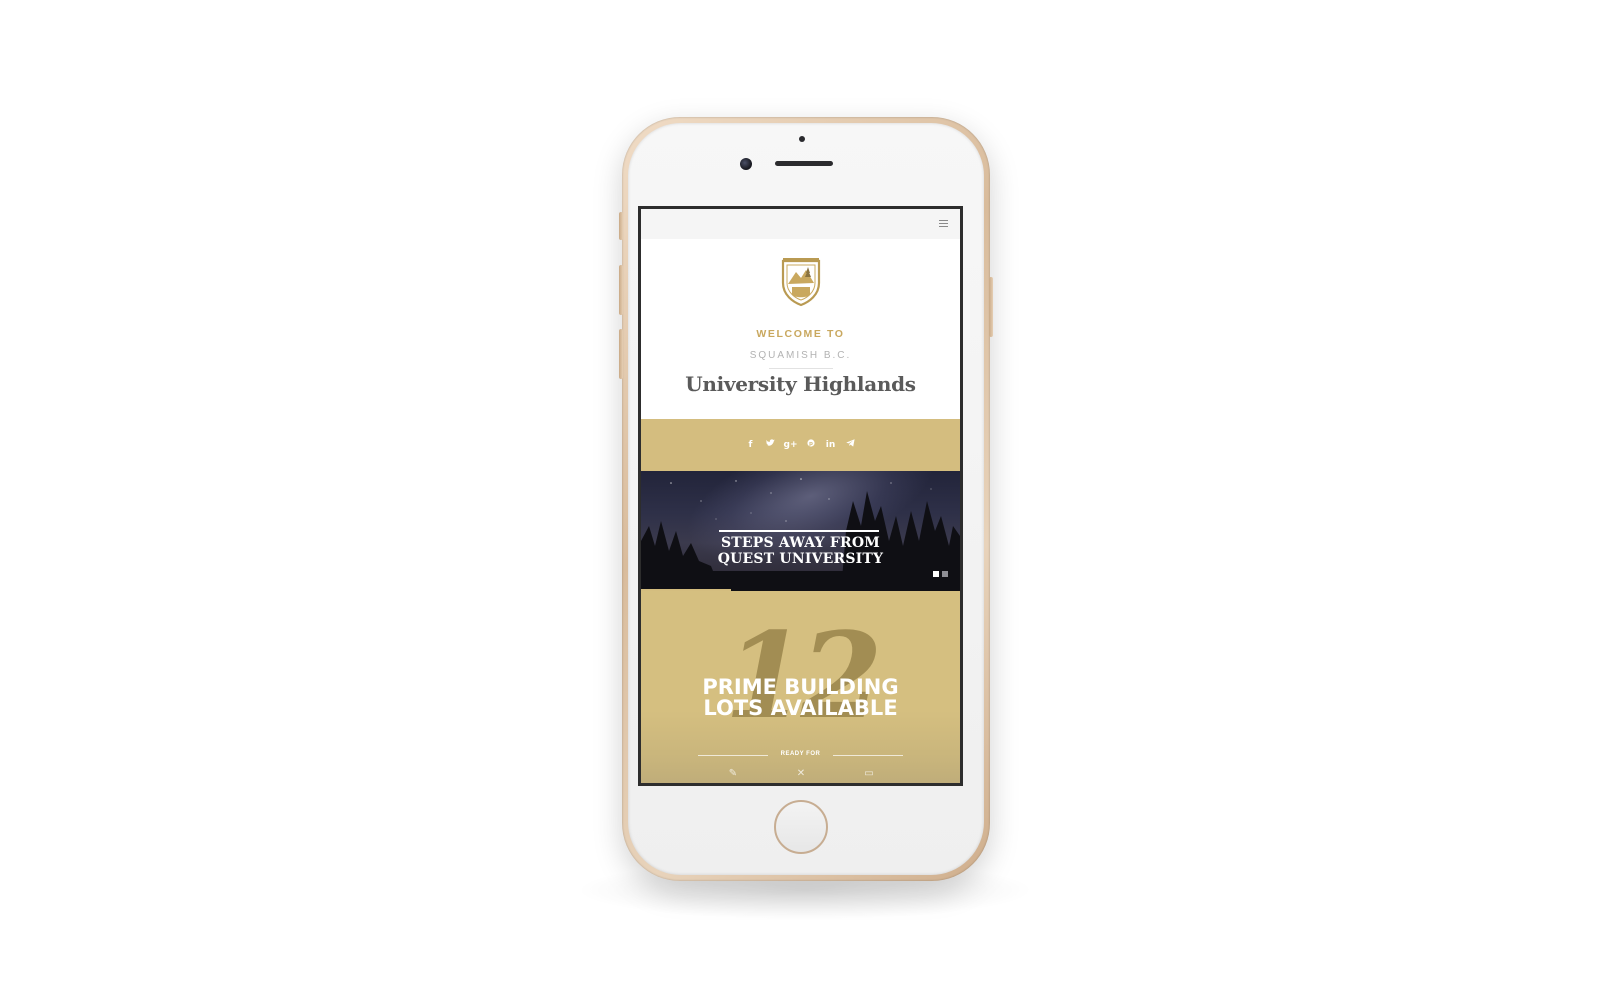 The height and width of the screenshot is (1000, 1600). I want to click on pinterest-icon: p, so click(811, 444).